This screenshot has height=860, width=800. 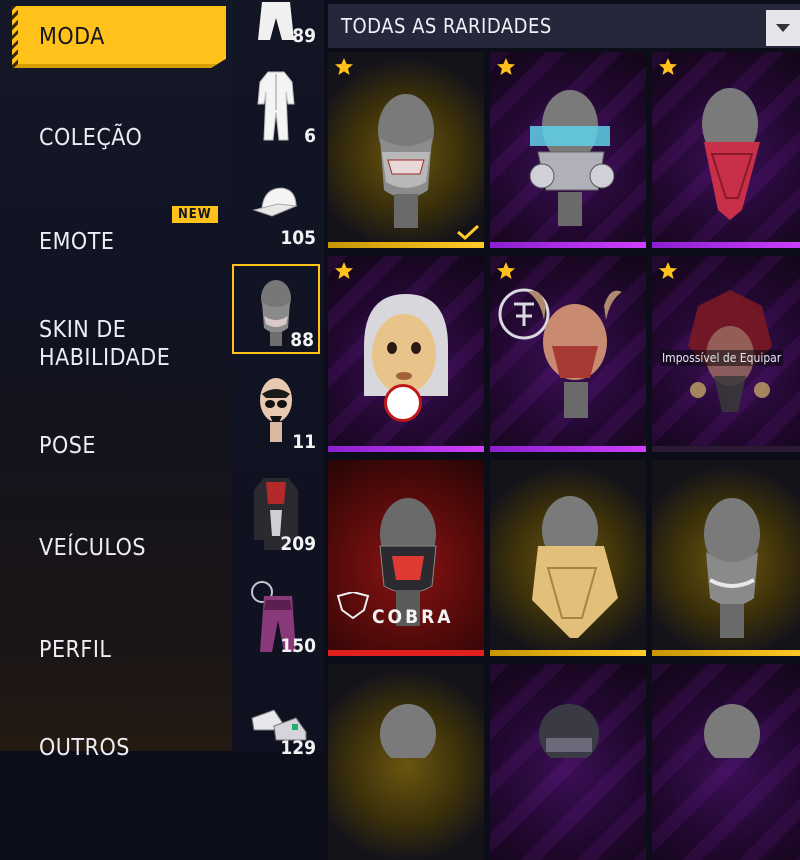 I want to click on category-mask: 88, so click(x=276, y=309).